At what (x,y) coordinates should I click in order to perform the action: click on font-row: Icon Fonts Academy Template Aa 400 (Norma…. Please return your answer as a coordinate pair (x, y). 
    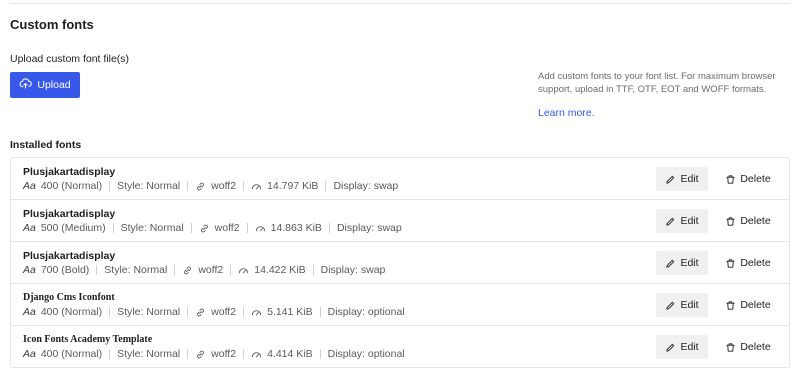
    Looking at the image, I should click on (400, 346).